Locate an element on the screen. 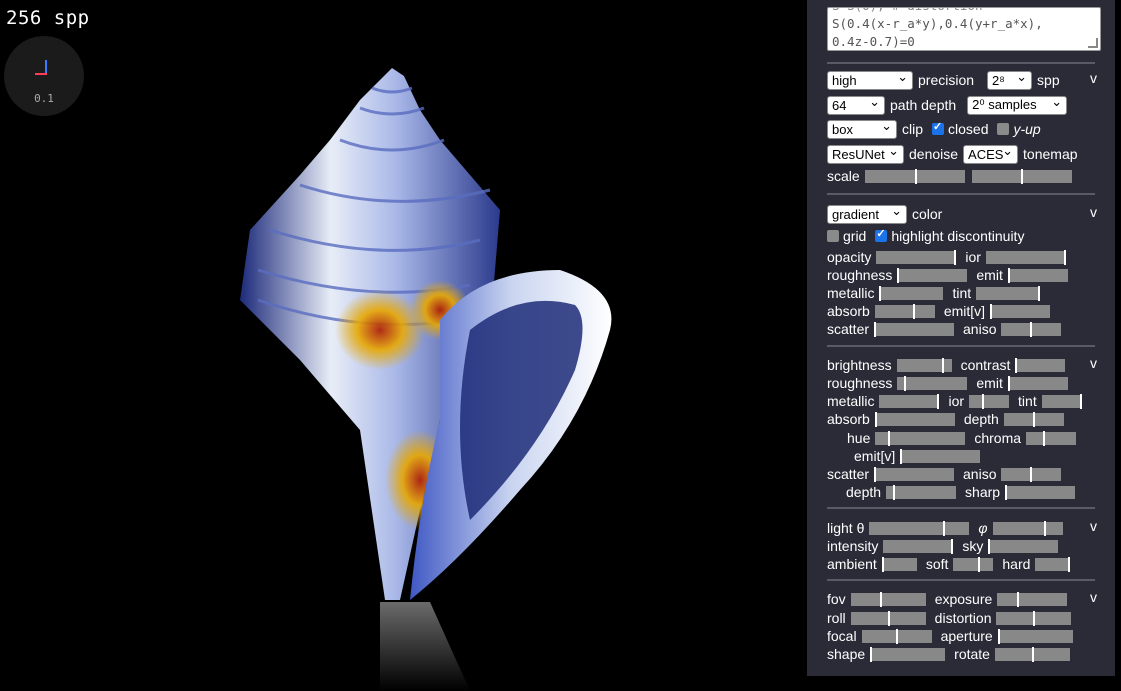  clip-select: box is located at coordinates (862, 128).